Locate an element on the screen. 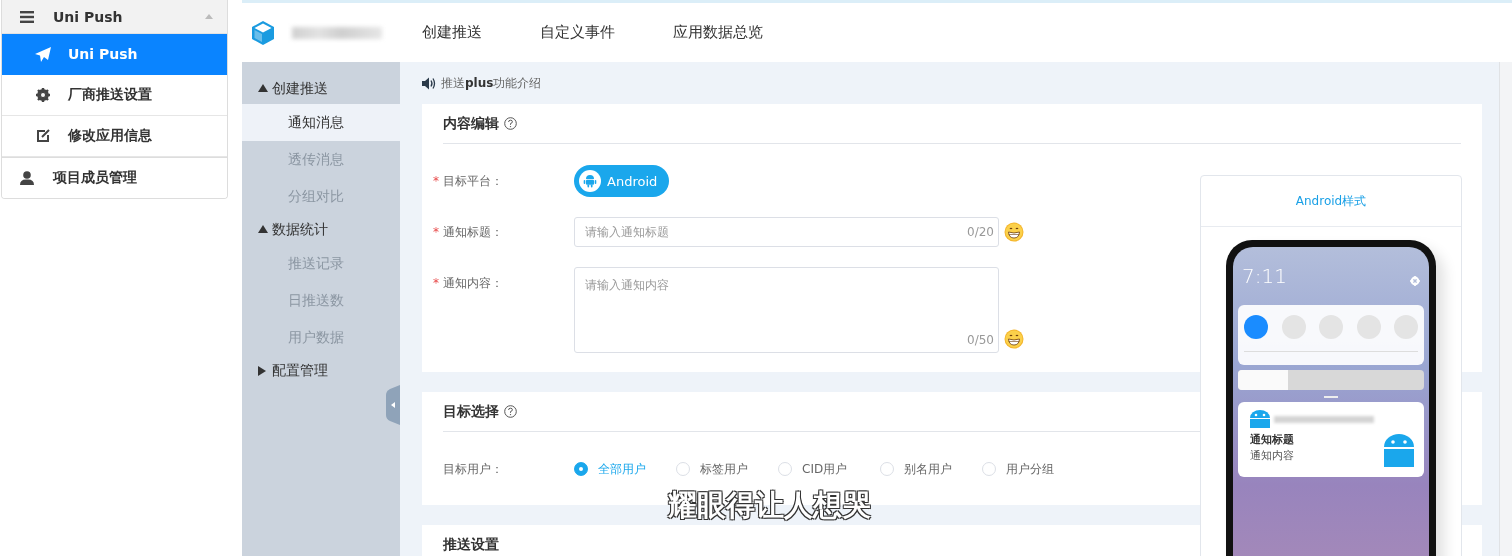 This screenshot has height=556, width=1512. clock-time: 7:11 is located at coordinates (1264, 276).